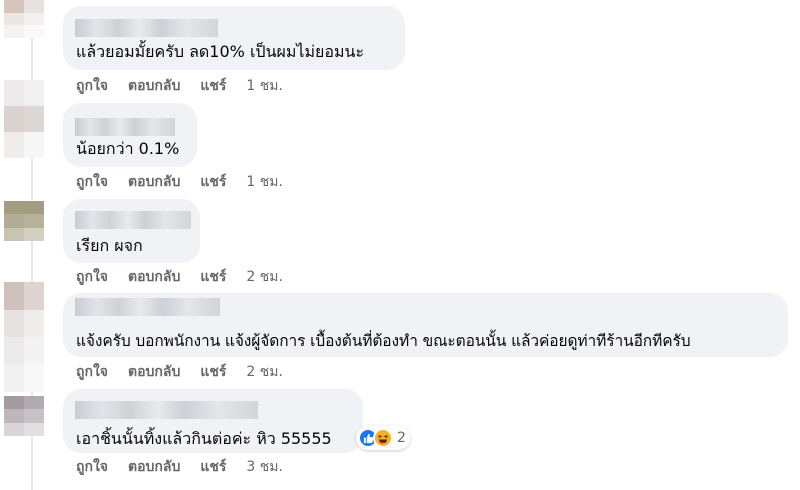 This screenshot has height=490, width=800. I want to click on comment-bubble: เรียก ผจก, so click(131, 231).